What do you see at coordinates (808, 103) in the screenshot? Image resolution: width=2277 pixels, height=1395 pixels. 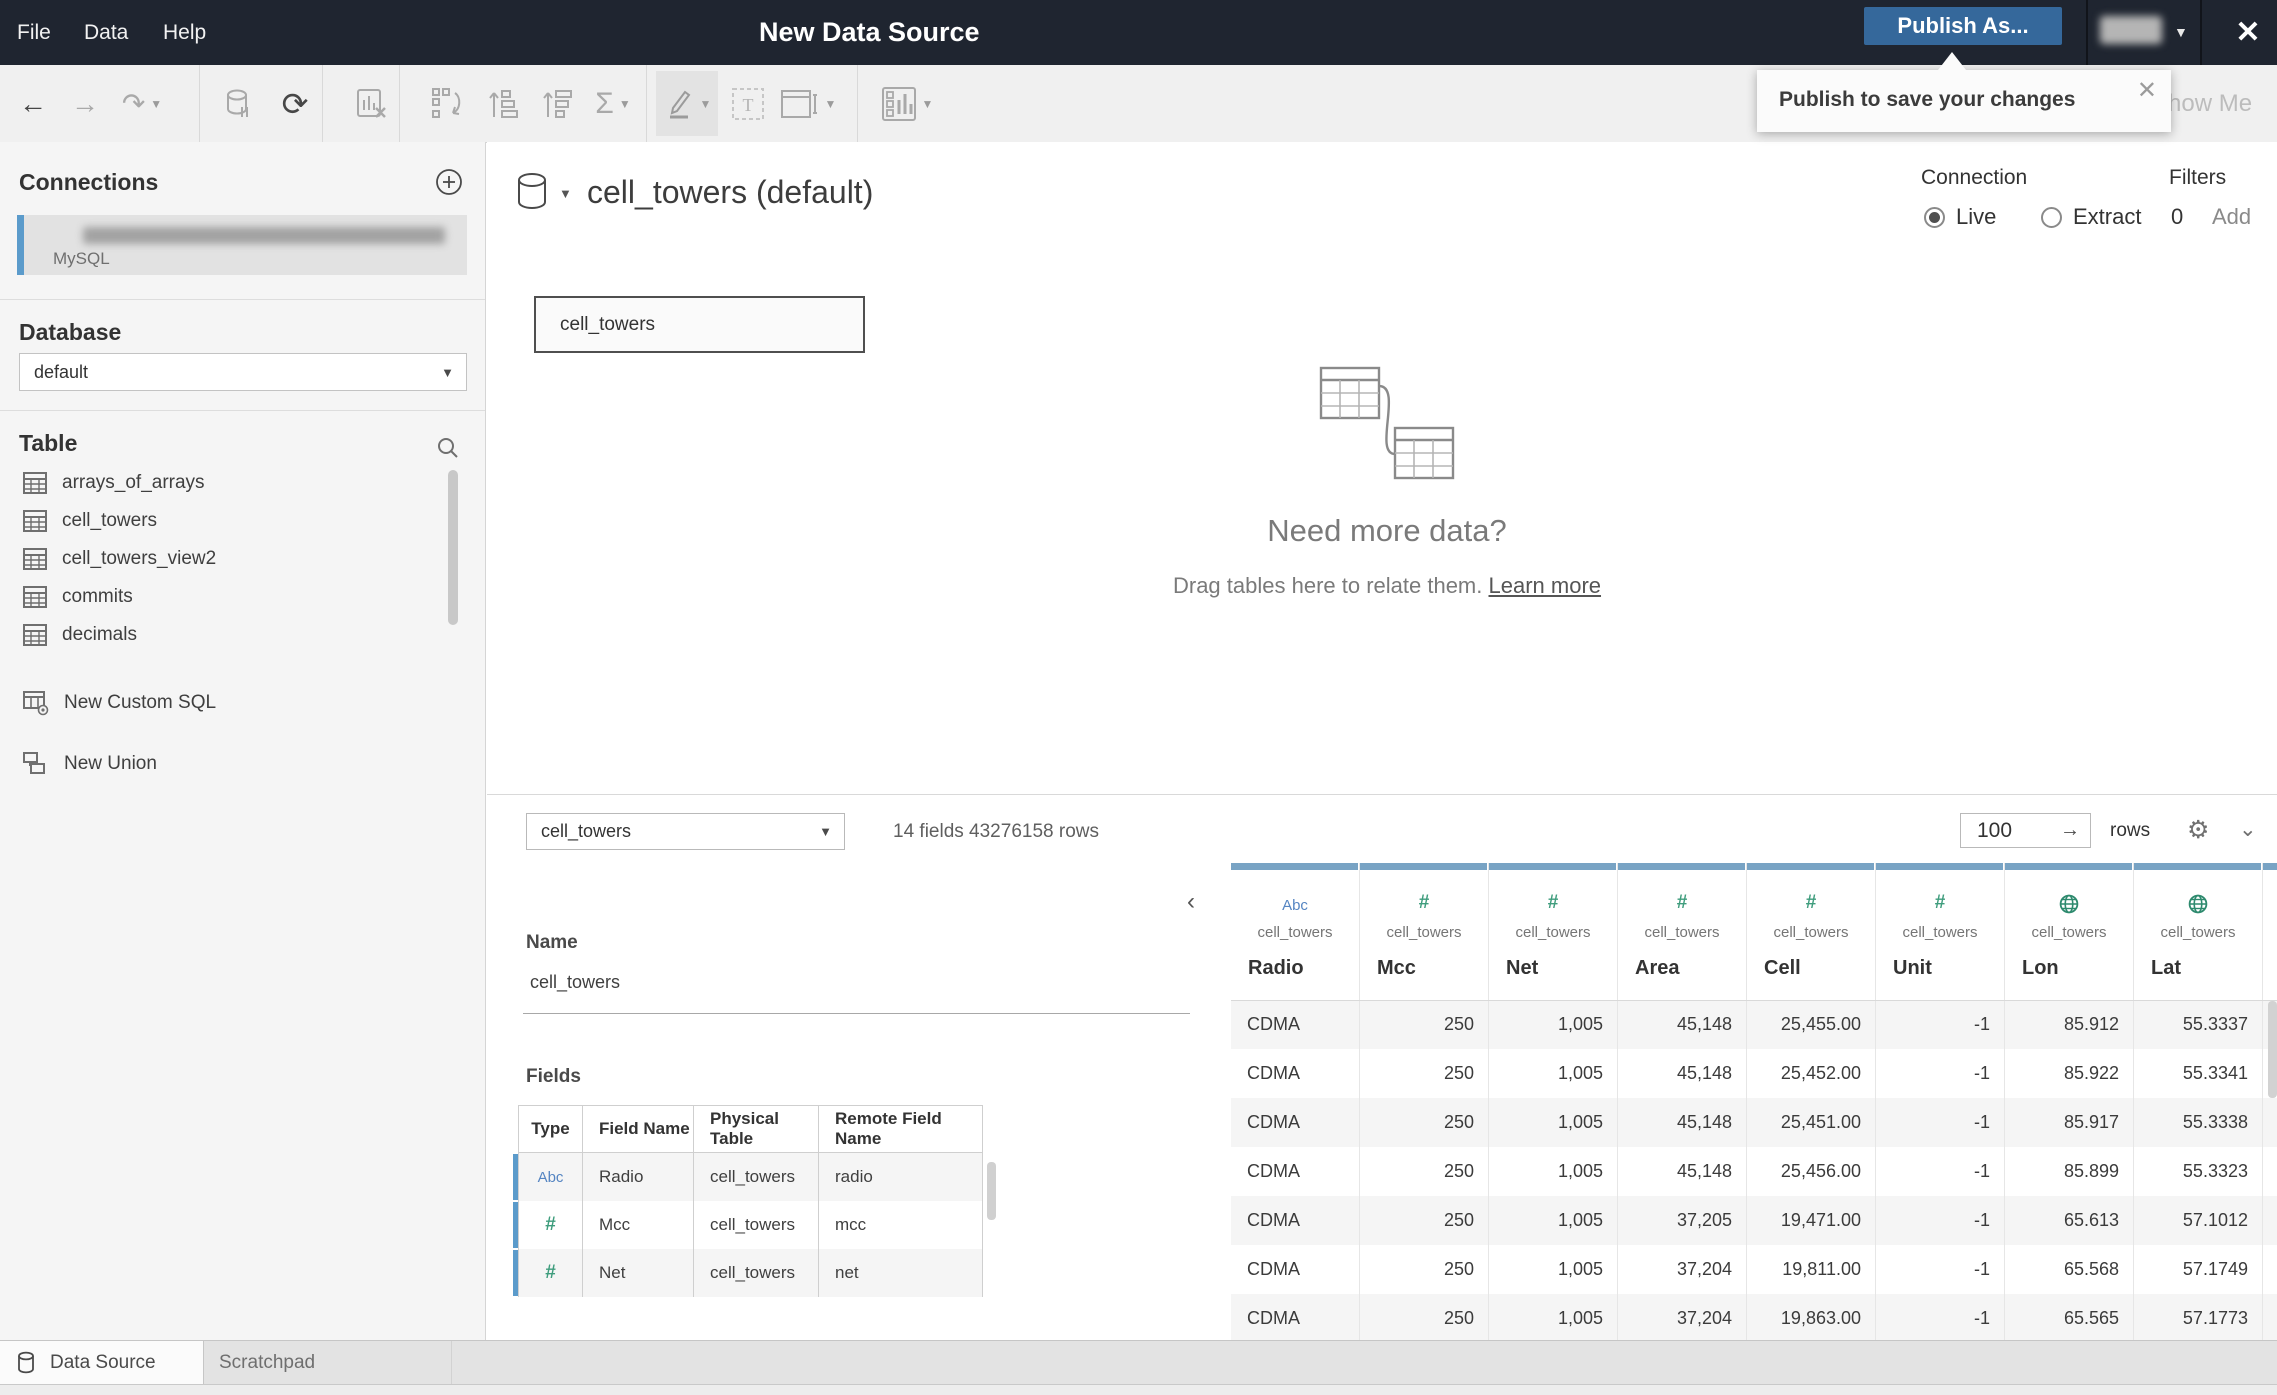 I see `fit-layout-button: ▼` at bounding box center [808, 103].